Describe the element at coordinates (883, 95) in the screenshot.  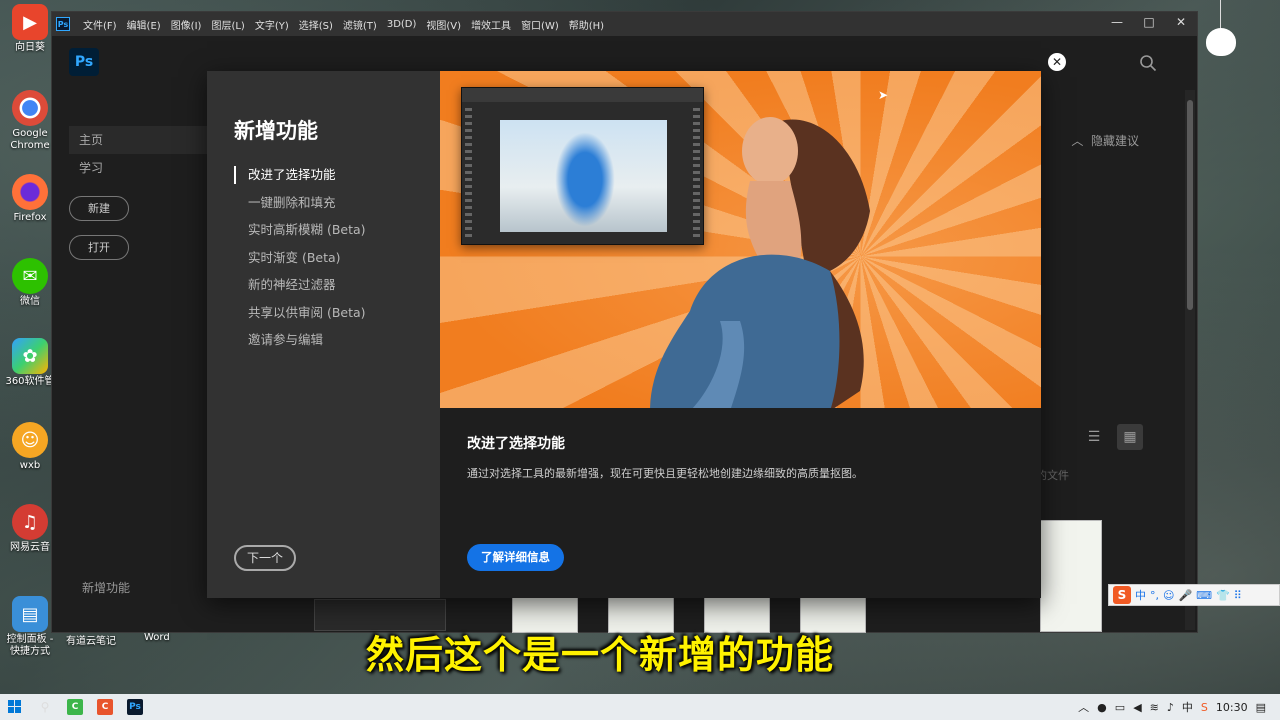
I see `mouse-cursor-icon: ➤` at that location.